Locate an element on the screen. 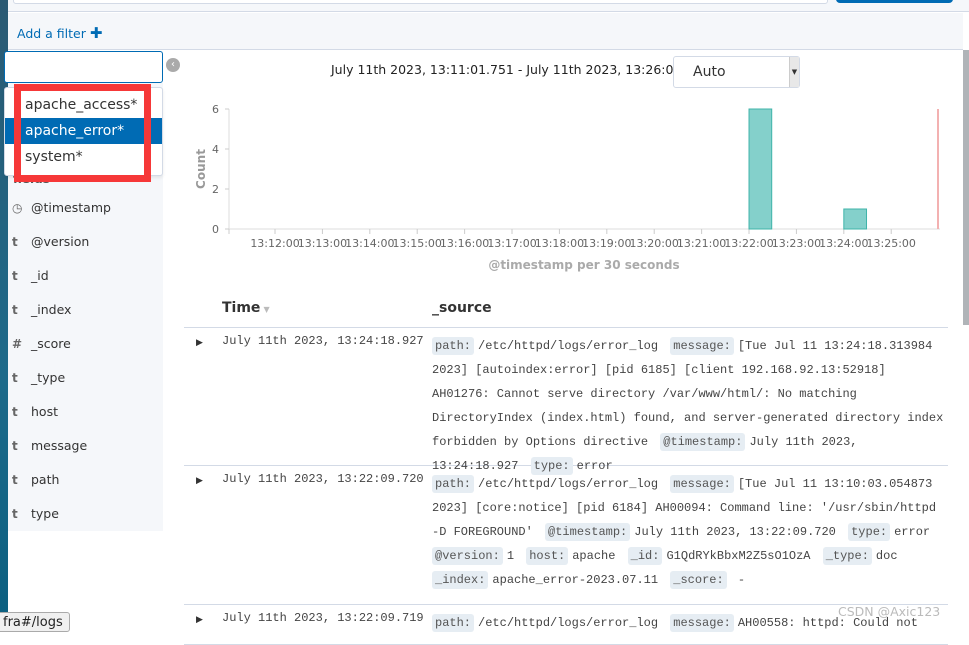 Image resolution: width=969 pixels, height=645 pixels. url-status-tooltip: fra#/logs is located at coordinates (35, 622).